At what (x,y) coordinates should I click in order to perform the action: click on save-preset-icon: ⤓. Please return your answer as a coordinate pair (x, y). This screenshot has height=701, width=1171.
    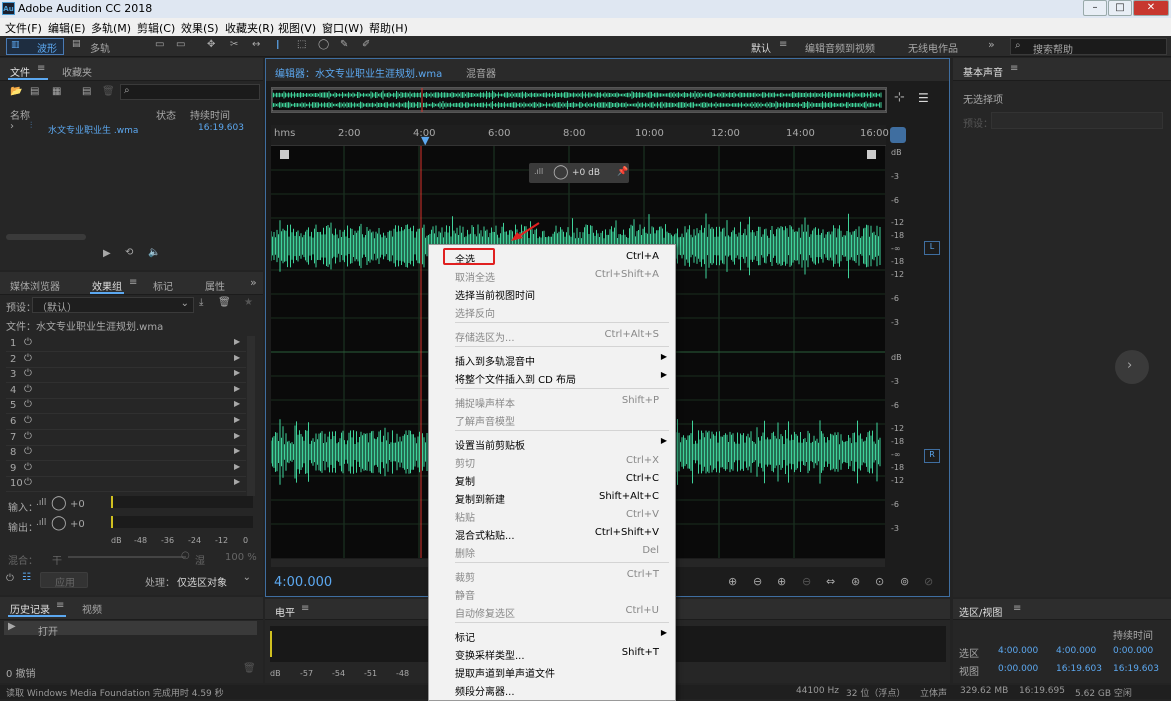
    Looking at the image, I should click on (201, 302).